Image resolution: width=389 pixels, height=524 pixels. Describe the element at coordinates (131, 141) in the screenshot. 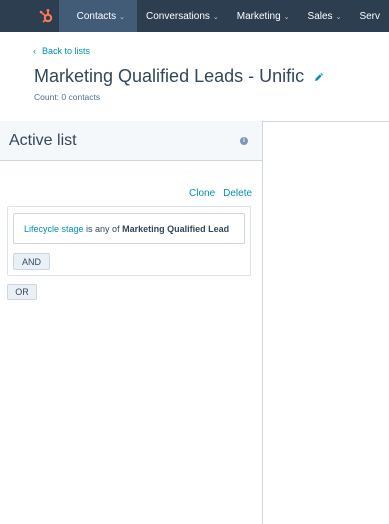

I see `panel-header: Active list i` at that location.